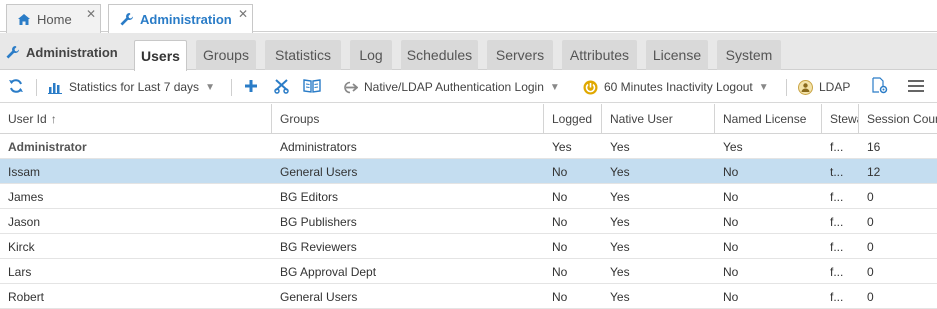 Image resolution: width=937 pixels, height=309 pixels. I want to click on user-icon, so click(805, 87).